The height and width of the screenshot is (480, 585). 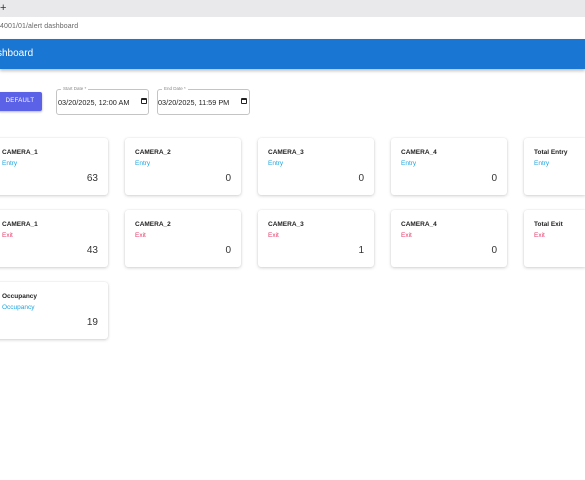 I want to click on card-subtitle: Occupancy, so click(x=18, y=307).